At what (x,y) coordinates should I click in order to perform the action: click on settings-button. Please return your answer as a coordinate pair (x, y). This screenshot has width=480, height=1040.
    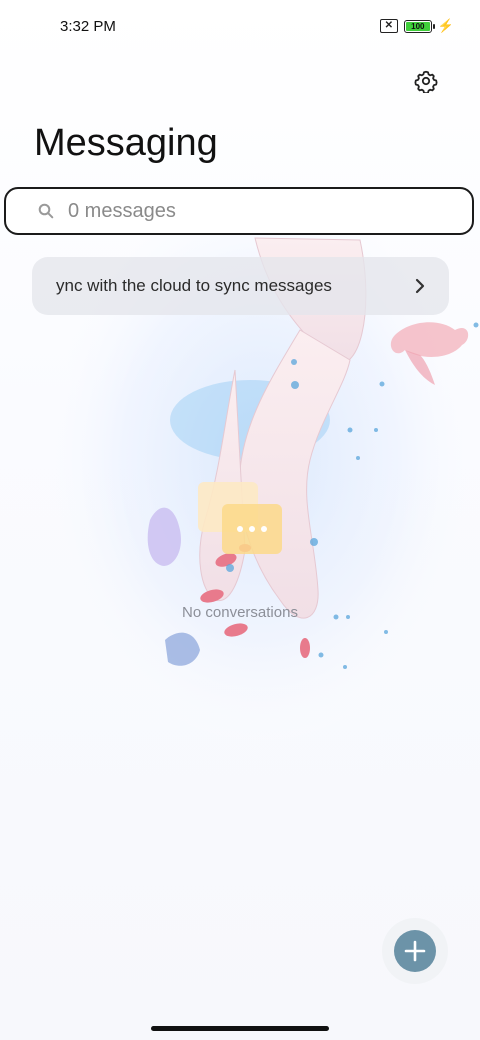
    Looking at the image, I should click on (426, 81).